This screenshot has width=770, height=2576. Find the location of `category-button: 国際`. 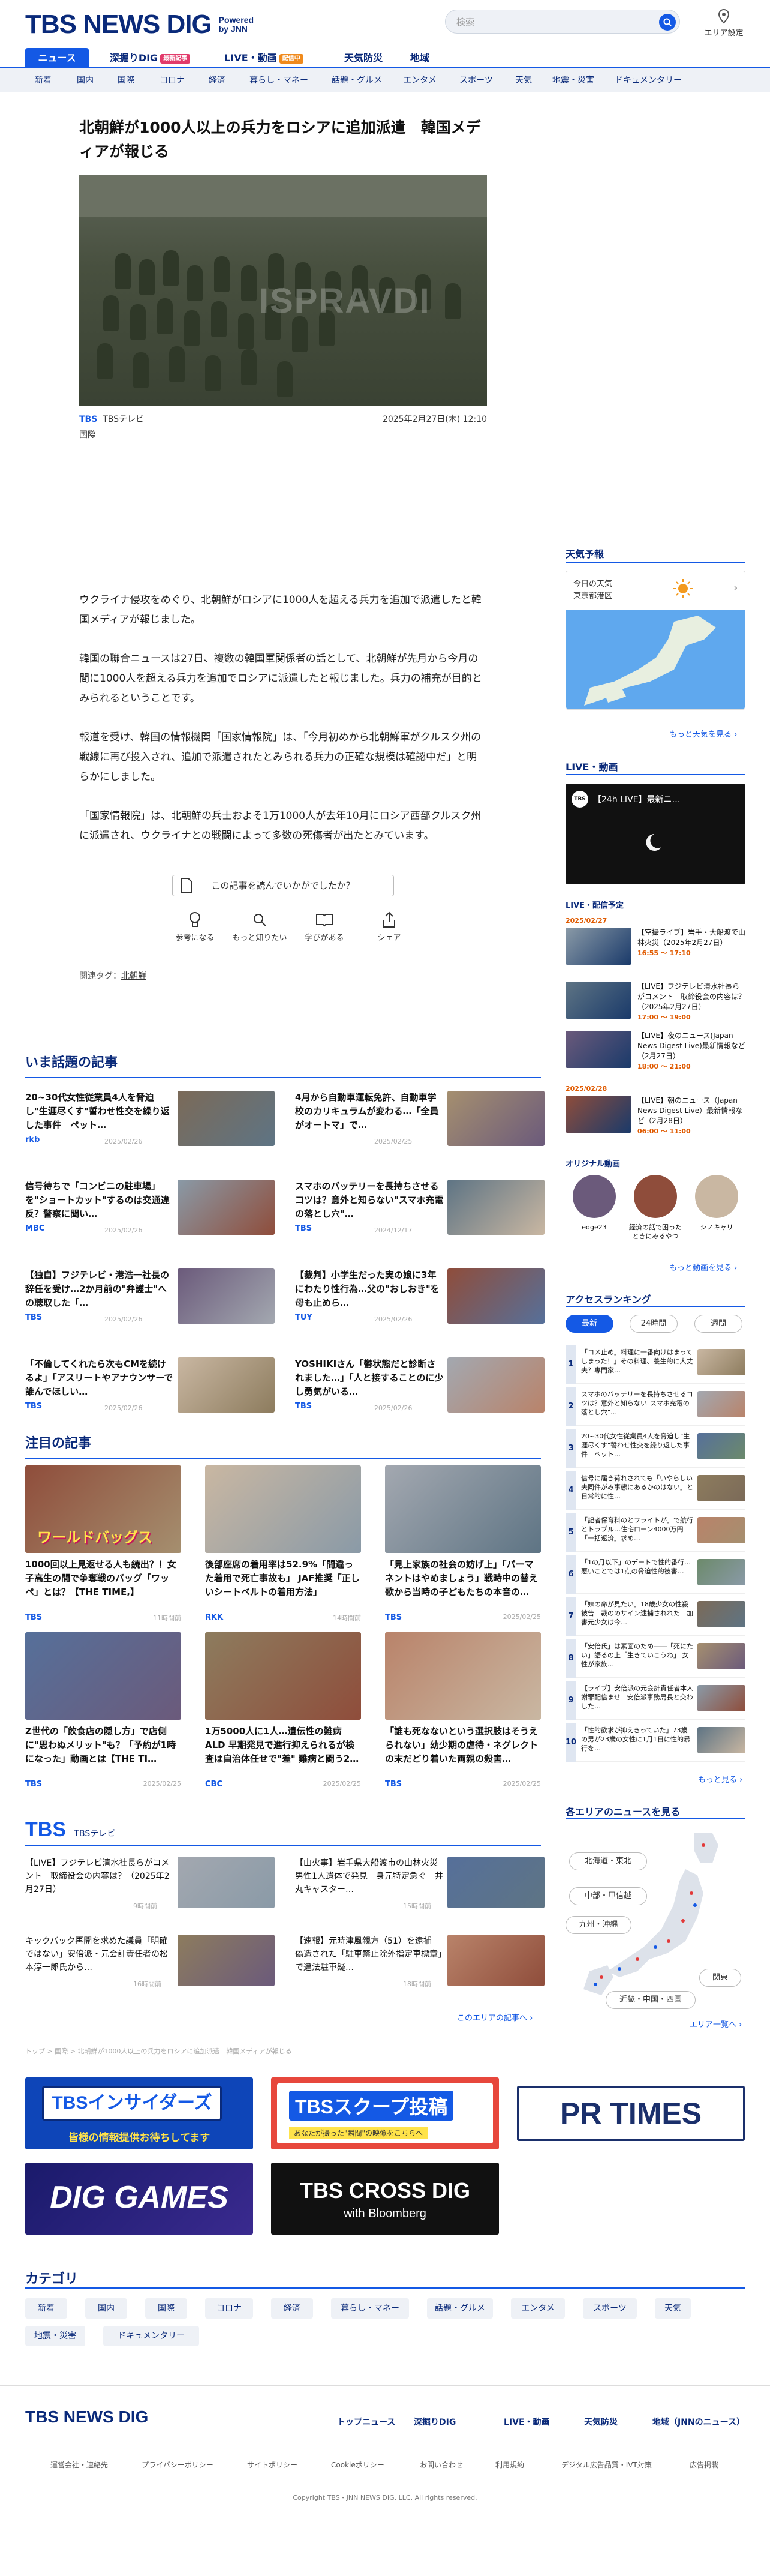

category-button: 国際 is located at coordinates (166, 2308).